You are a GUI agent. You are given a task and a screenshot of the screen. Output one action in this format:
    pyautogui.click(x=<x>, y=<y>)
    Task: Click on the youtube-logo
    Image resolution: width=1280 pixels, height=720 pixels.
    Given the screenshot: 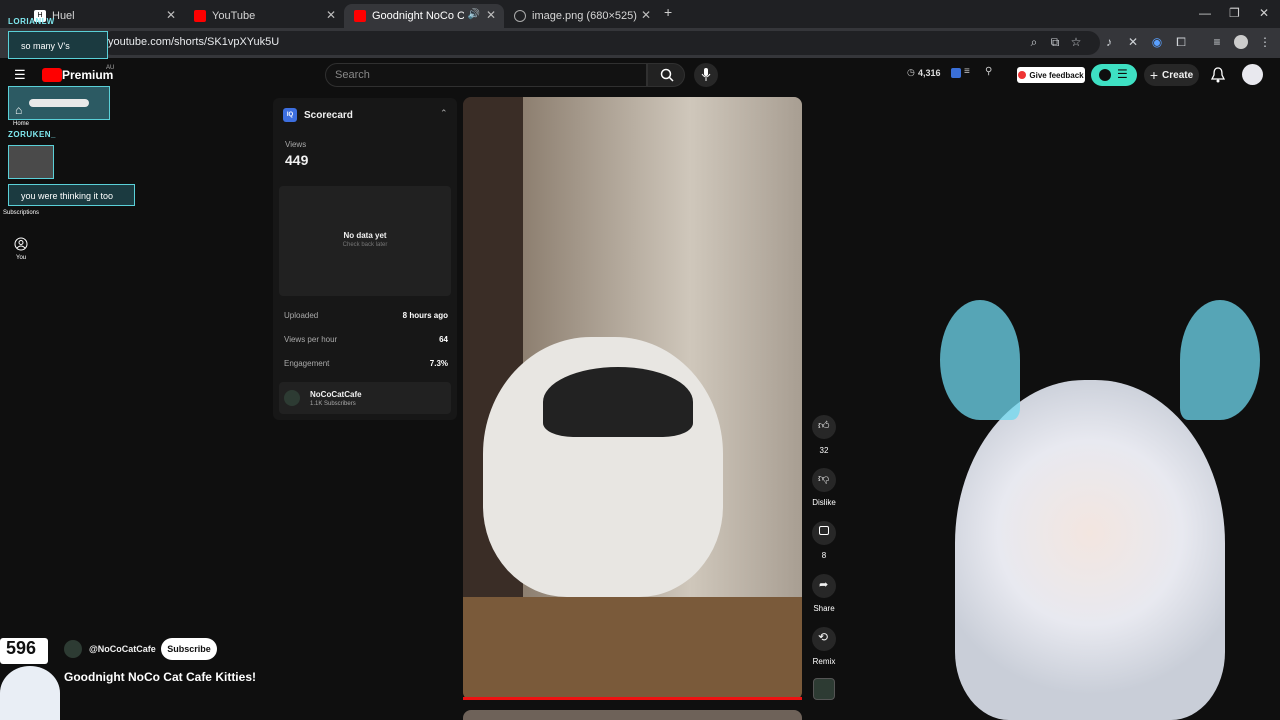 What is the action you would take?
    pyautogui.click(x=52, y=75)
    